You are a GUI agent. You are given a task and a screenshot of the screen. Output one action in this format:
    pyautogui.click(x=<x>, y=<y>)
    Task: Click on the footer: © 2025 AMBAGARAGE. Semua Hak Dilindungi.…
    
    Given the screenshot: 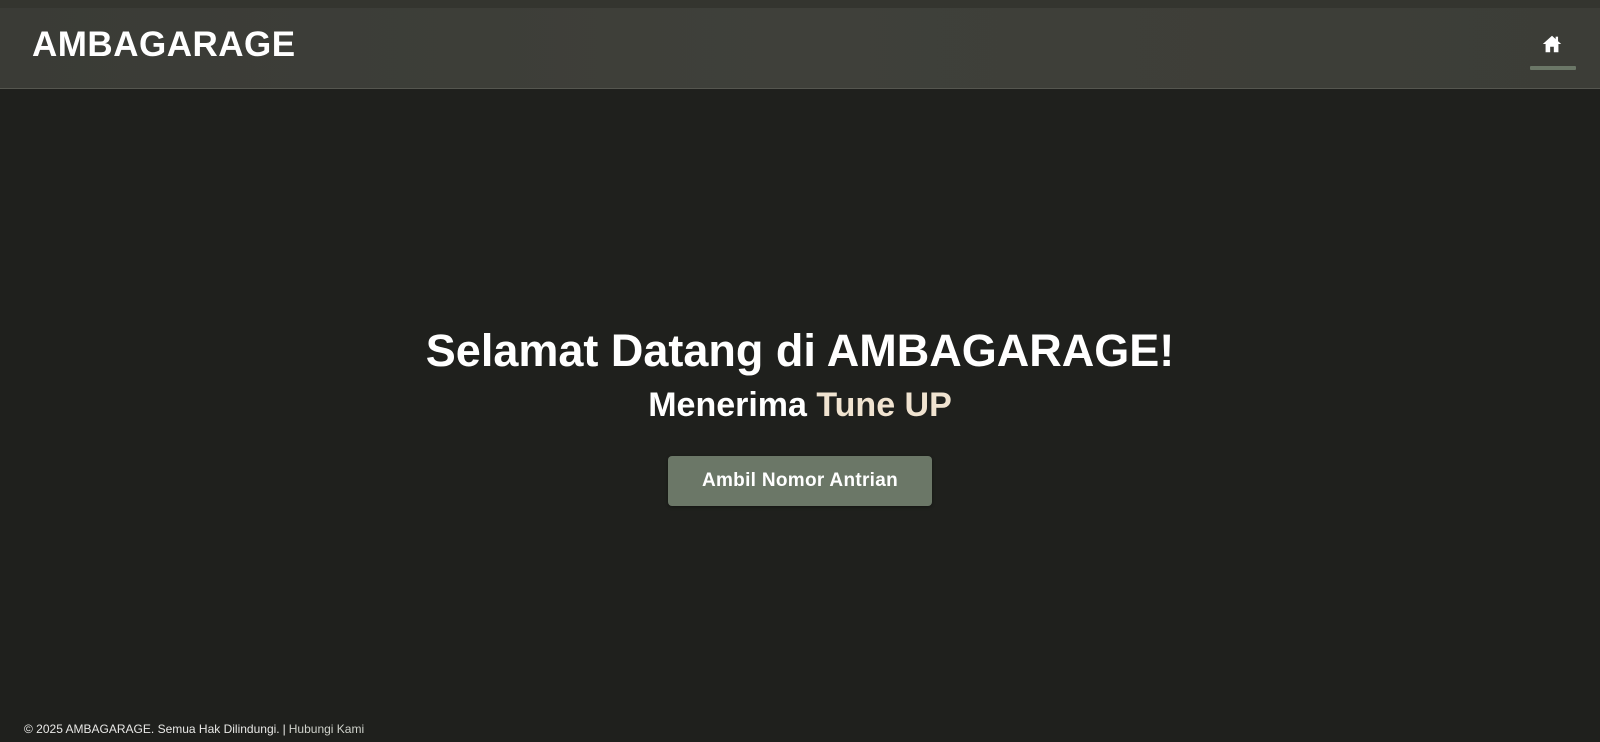 What is the action you would take?
    pyautogui.click(x=194, y=729)
    